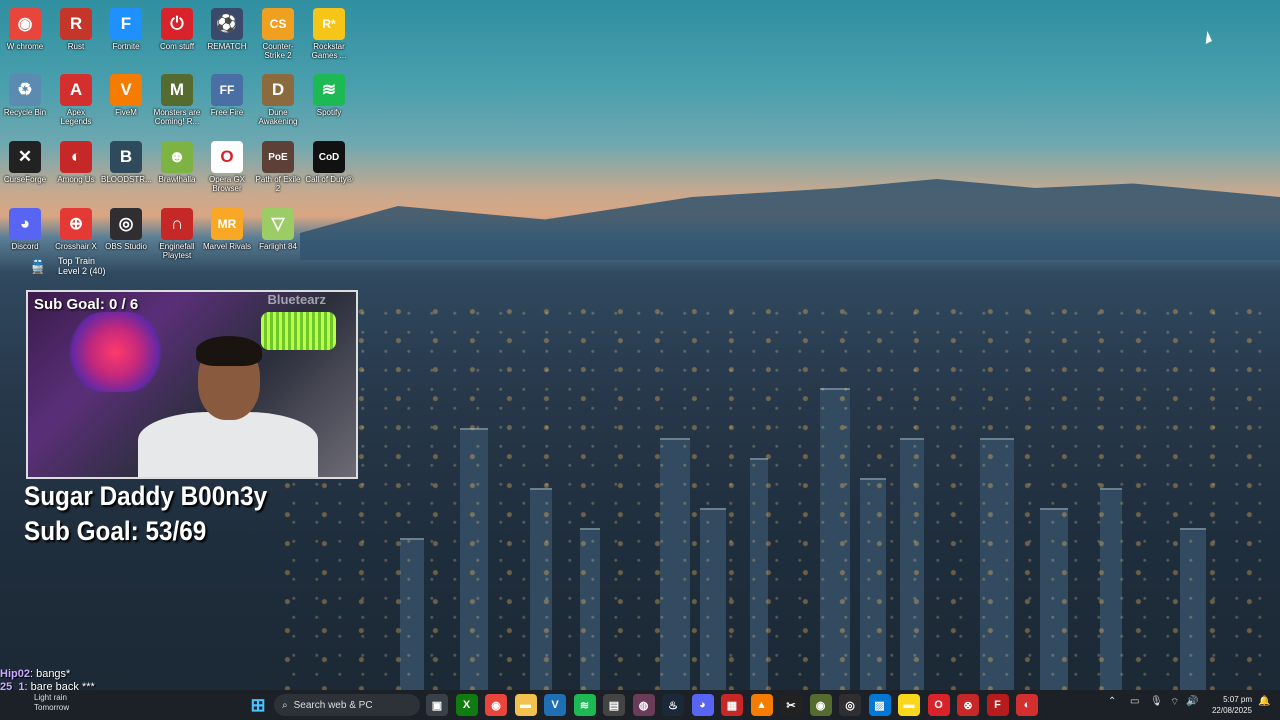  I want to click on dune-icon: D, so click(278, 90).